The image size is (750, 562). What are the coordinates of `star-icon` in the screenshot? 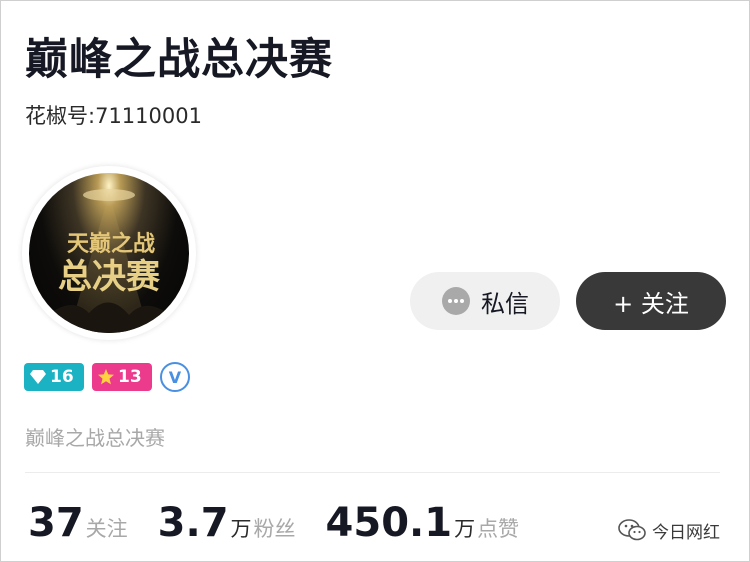 It's located at (106, 377).